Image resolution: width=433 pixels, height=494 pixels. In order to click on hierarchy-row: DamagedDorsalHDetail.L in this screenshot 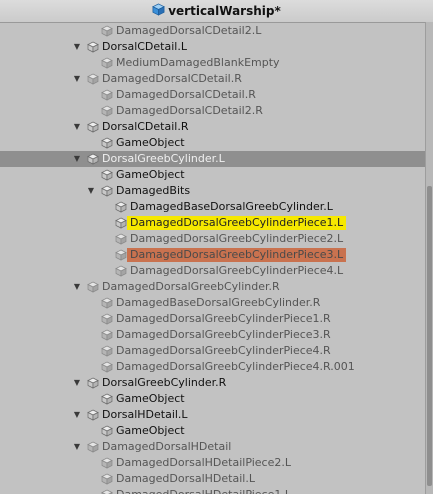, I will do `click(213, 479)`.